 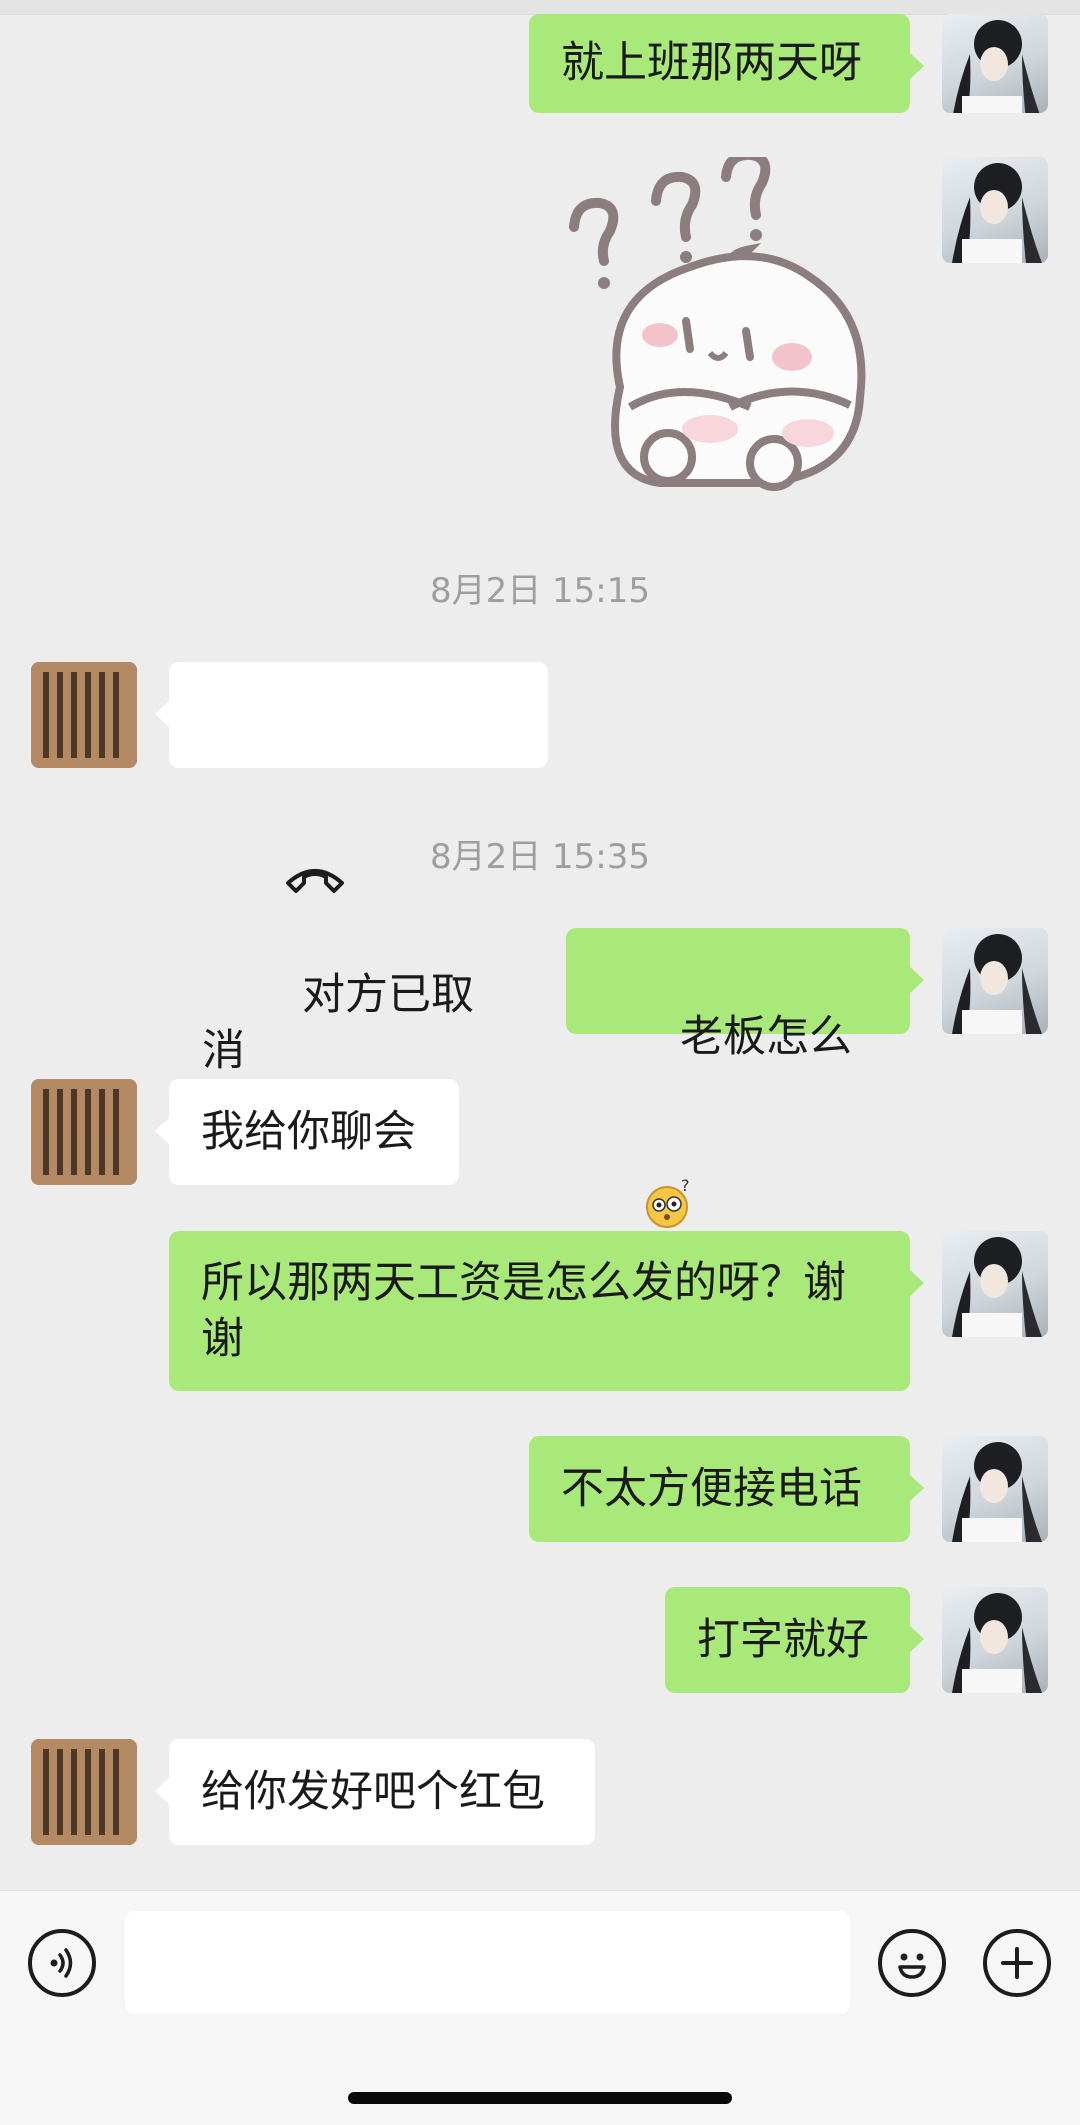 What do you see at coordinates (540, 591) in the screenshot?
I see `timestamp: 8月2日 15:15` at bounding box center [540, 591].